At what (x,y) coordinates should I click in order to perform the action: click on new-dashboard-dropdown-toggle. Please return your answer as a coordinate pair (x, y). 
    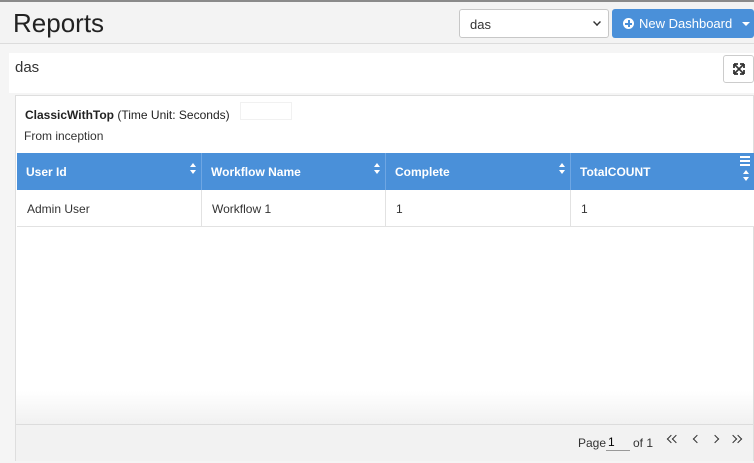
    Looking at the image, I should click on (747, 23).